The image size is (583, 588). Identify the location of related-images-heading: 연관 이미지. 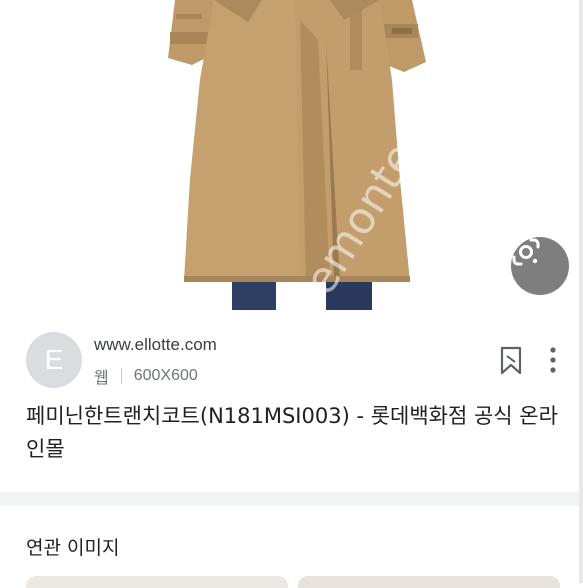
(73, 548).